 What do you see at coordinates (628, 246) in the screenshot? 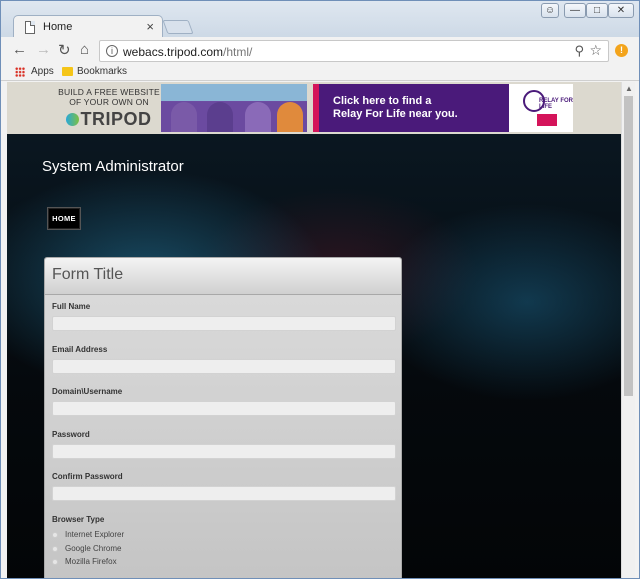
I see `scroll-thumb` at bounding box center [628, 246].